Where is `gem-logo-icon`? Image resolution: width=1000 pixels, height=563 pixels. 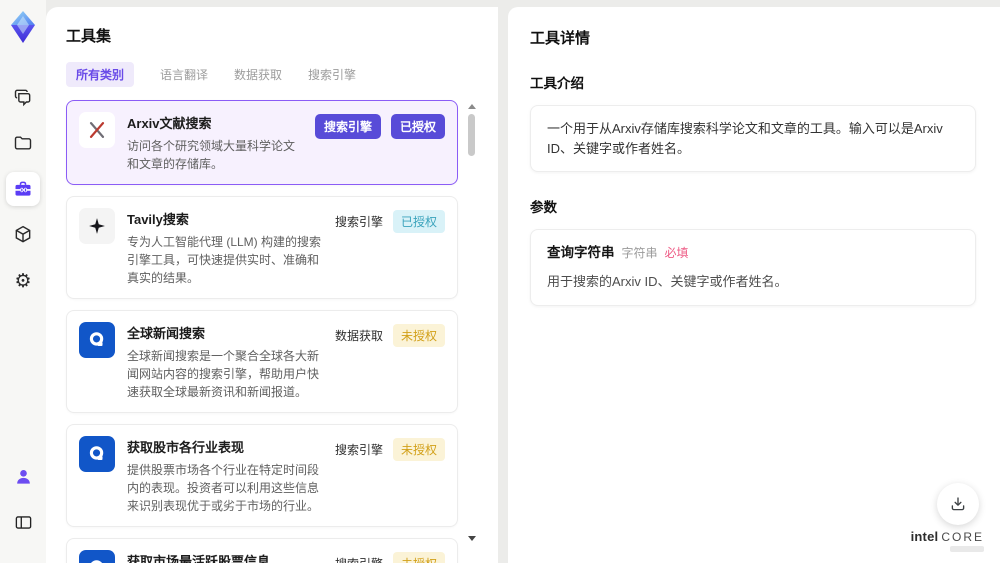
gem-logo-icon is located at coordinates (23, 27).